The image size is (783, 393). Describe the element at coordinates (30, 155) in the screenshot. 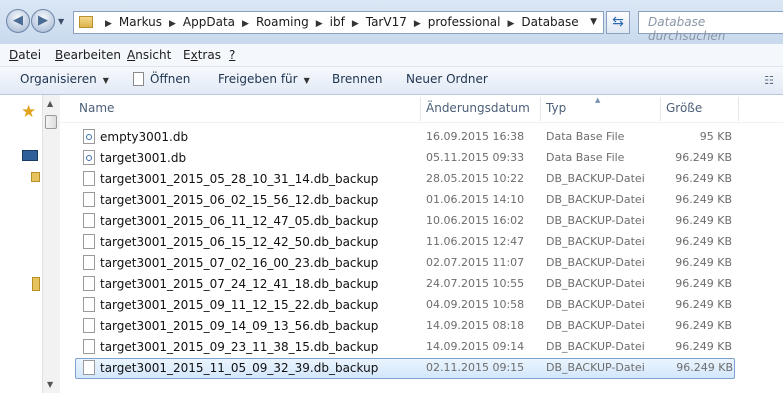

I see `desktop-icon` at that location.